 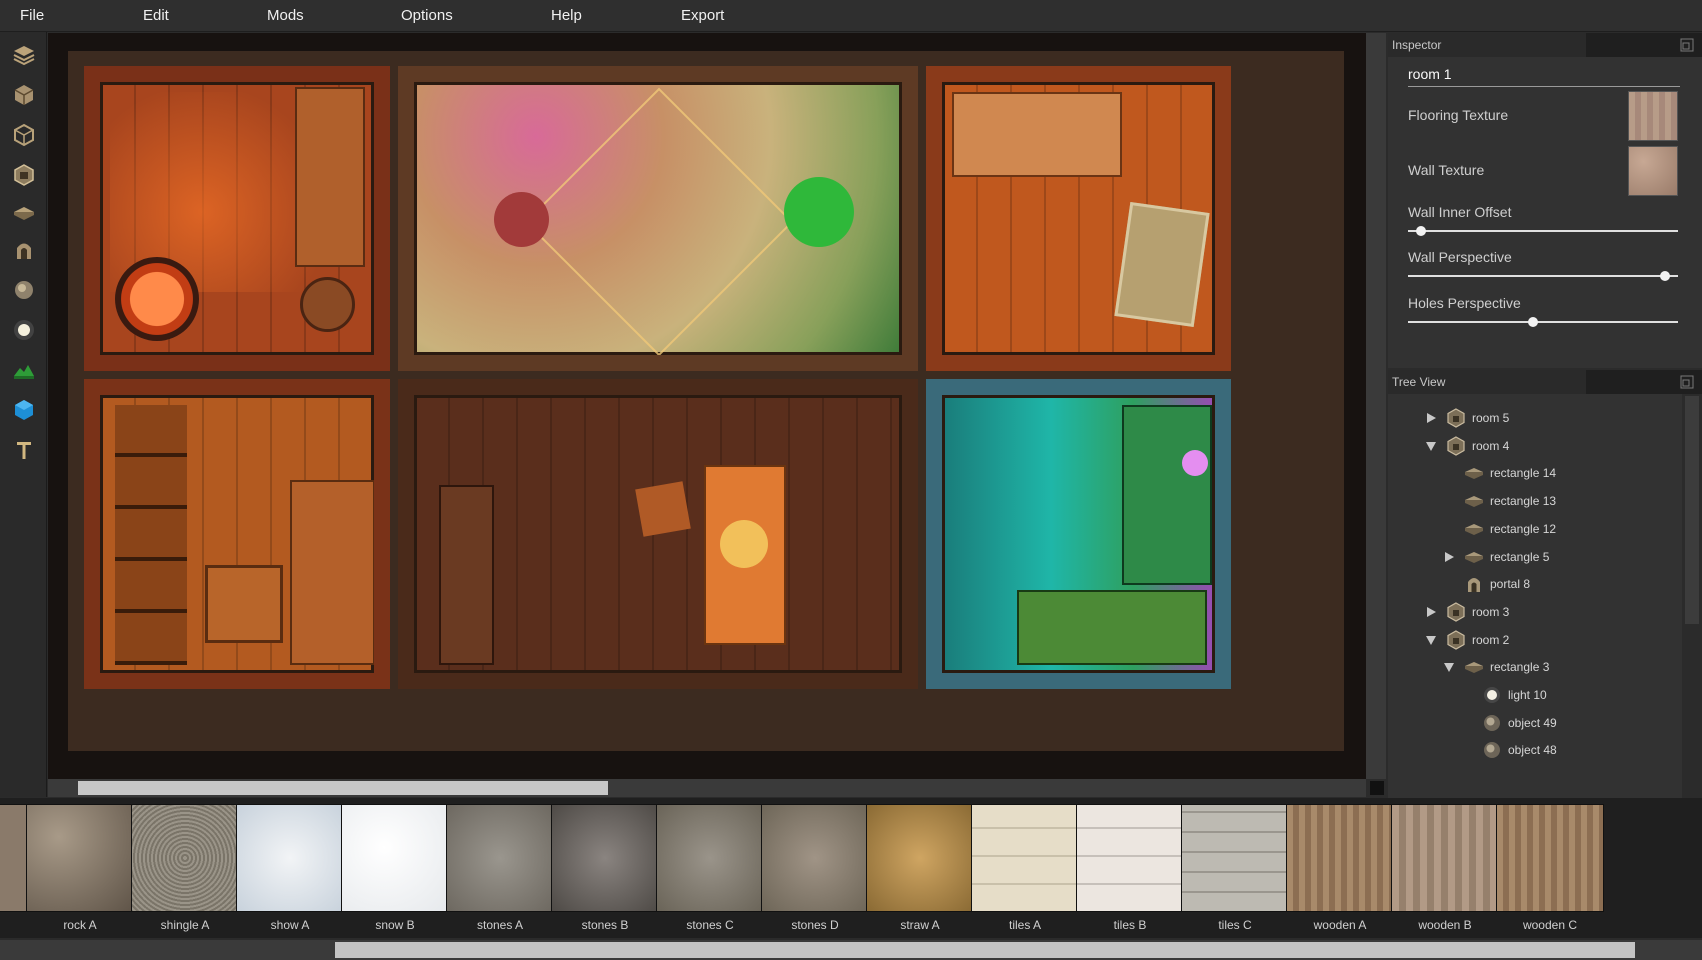 I want to click on room-library, so click(x=1078, y=534).